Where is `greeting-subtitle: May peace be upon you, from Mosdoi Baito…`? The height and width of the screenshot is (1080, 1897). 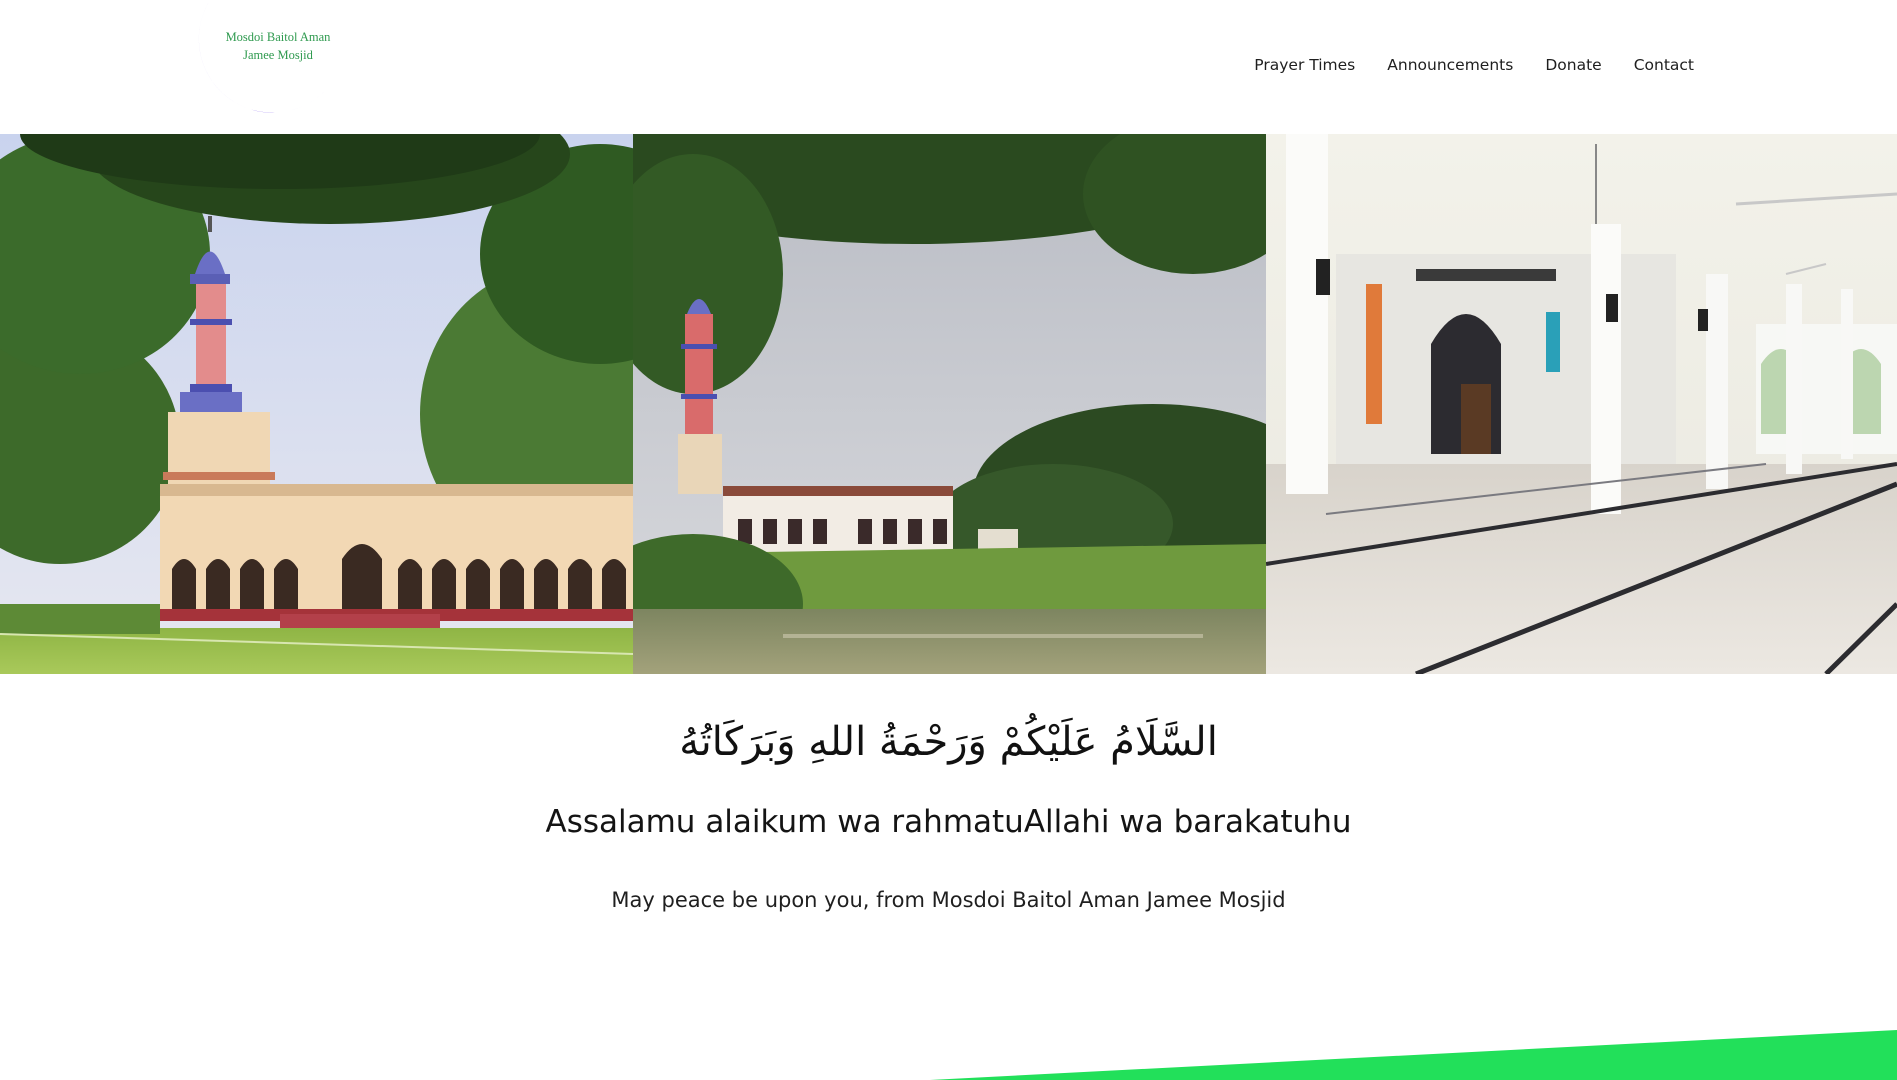
greeting-subtitle: May peace be upon you, from Mosdoi Baito… is located at coordinates (948, 900).